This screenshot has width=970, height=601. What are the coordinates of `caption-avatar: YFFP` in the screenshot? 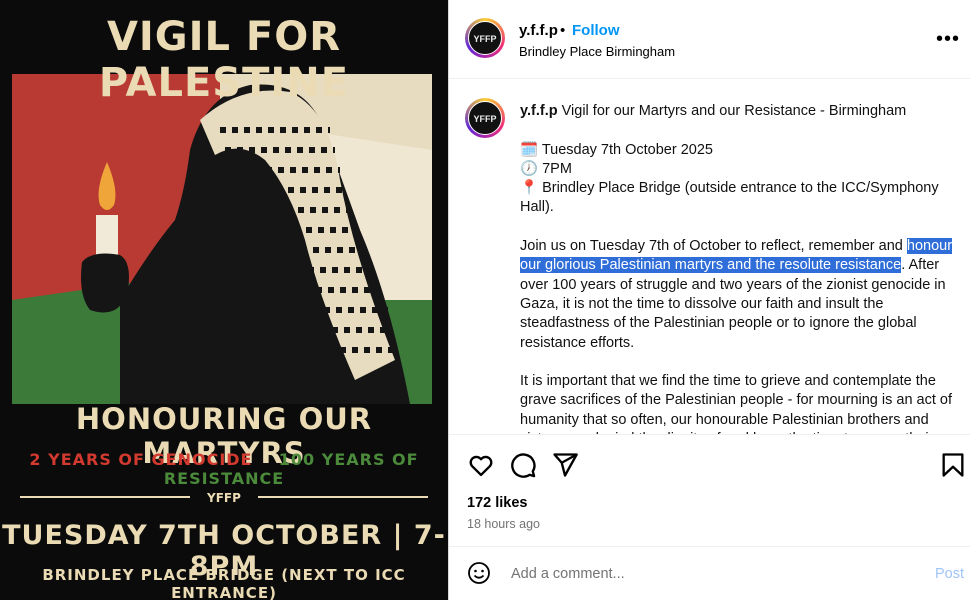 It's located at (485, 118).